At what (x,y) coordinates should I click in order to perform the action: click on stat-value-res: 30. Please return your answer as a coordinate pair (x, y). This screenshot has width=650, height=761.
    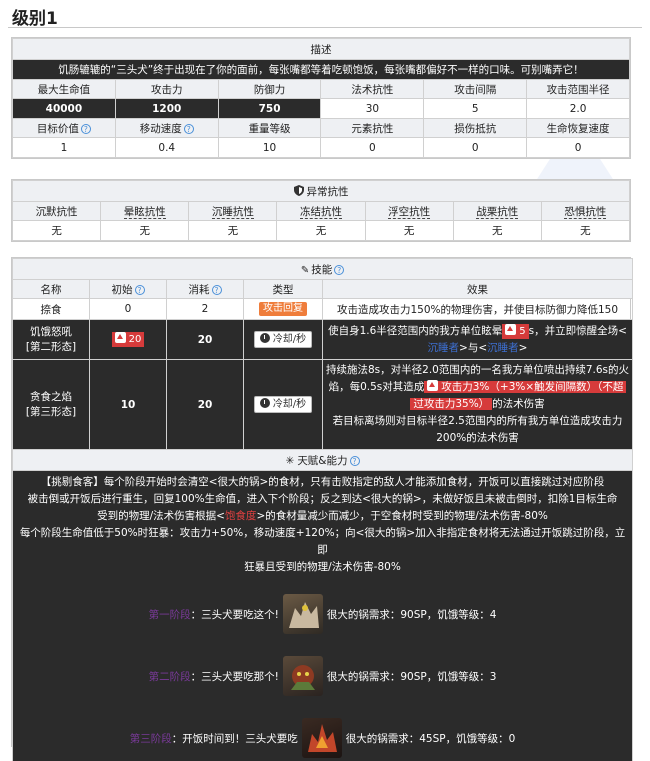
    Looking at the image, I should click on (372, 108).